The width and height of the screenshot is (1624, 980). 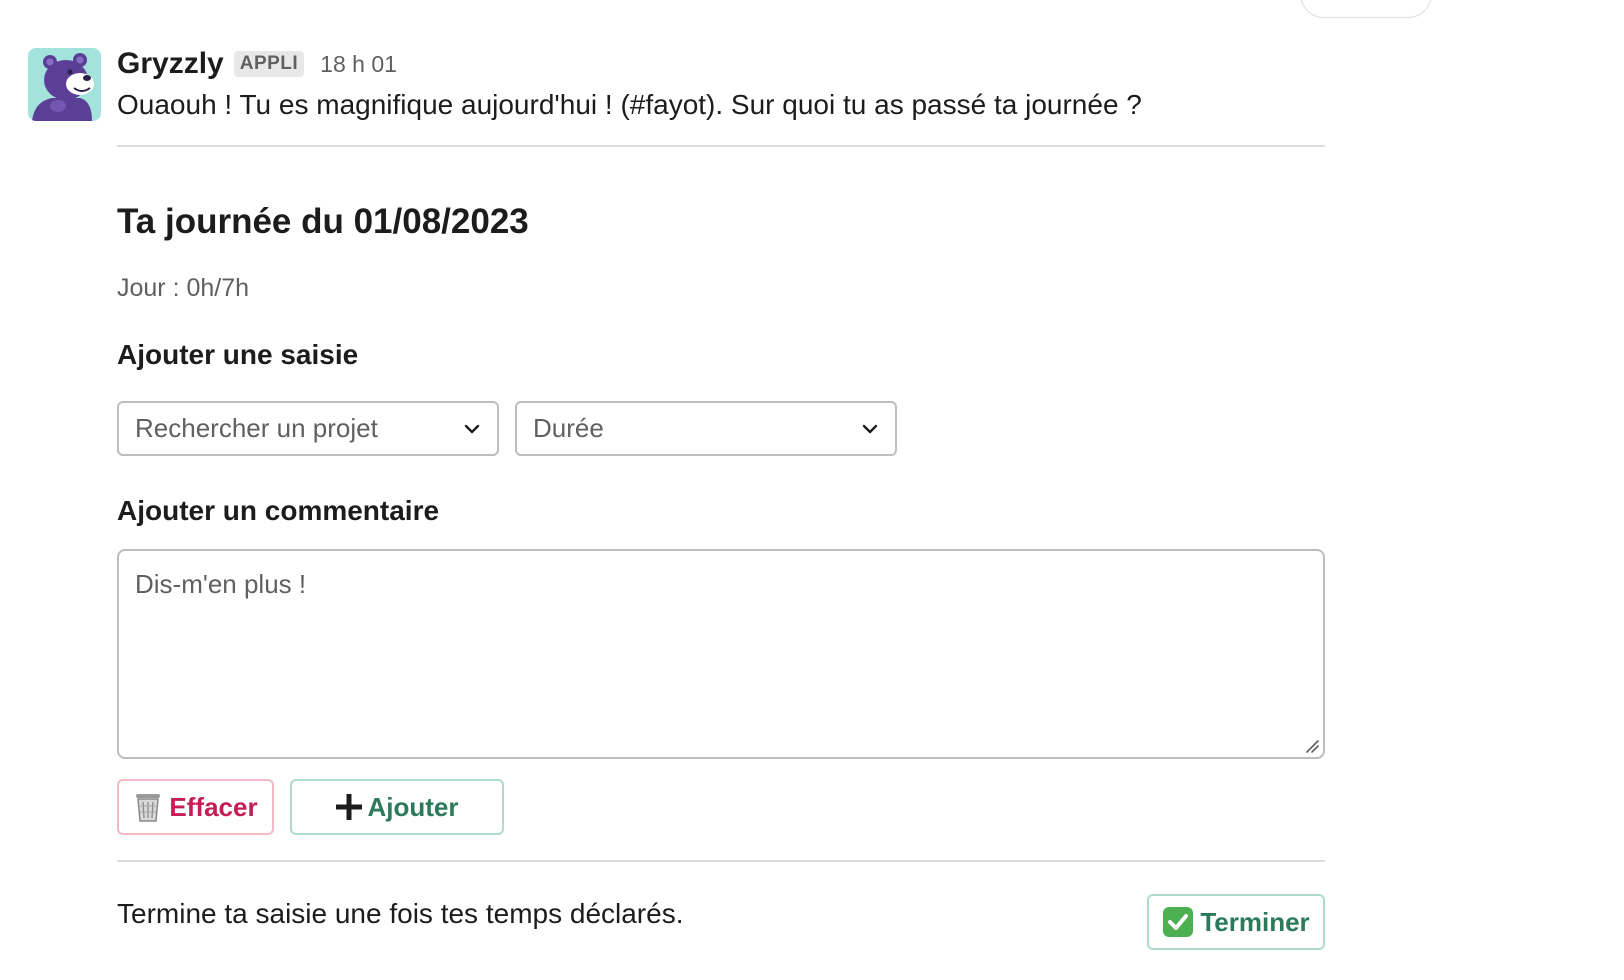 I want to click on form-title: Ta journée du 01/08/2023, so click(x=323, y=221).